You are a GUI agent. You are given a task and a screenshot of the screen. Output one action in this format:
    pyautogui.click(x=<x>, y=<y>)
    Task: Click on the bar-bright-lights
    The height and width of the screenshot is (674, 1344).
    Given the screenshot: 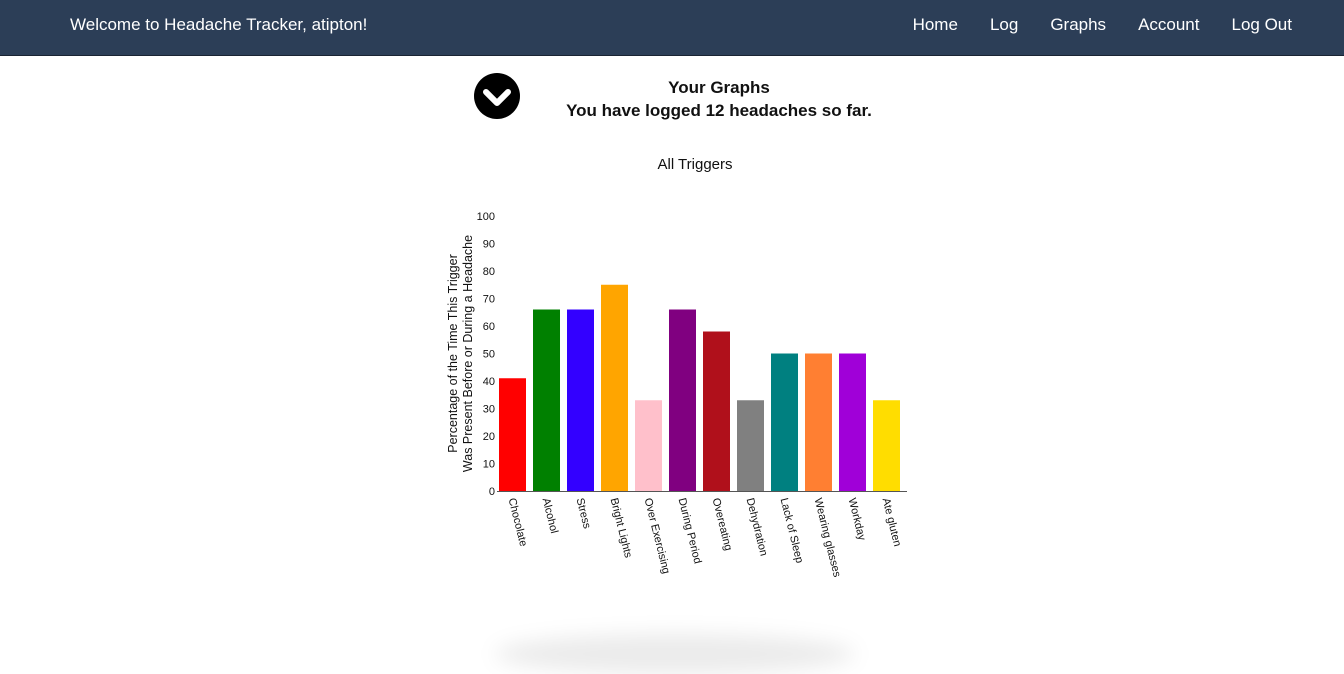 What is the action you would take?
    pyautogui.click(x=614, y=387)
    